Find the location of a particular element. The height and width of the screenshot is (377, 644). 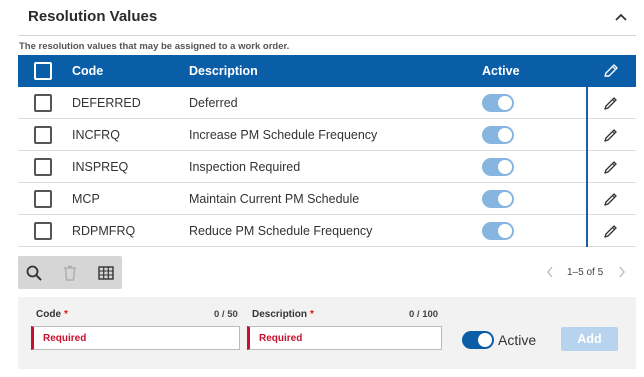

row-description: Increase PM Schedule Frequency is located at coordinates (283, 135).